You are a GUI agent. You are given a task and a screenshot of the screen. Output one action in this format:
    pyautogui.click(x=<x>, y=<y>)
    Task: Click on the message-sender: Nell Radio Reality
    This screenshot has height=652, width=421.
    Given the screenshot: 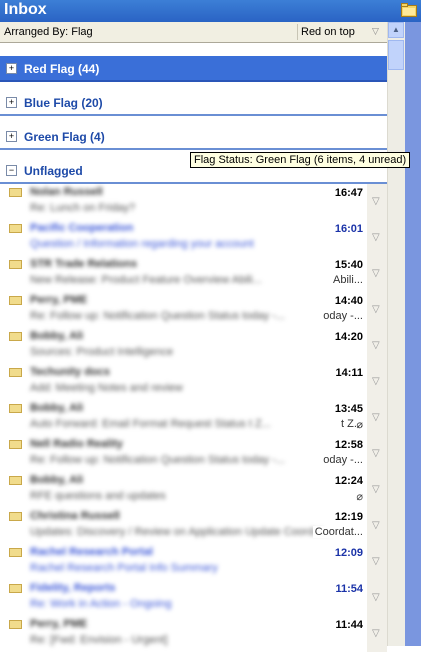 What is the action you would take?
    pyautogui.click(x=76, y=444)
    